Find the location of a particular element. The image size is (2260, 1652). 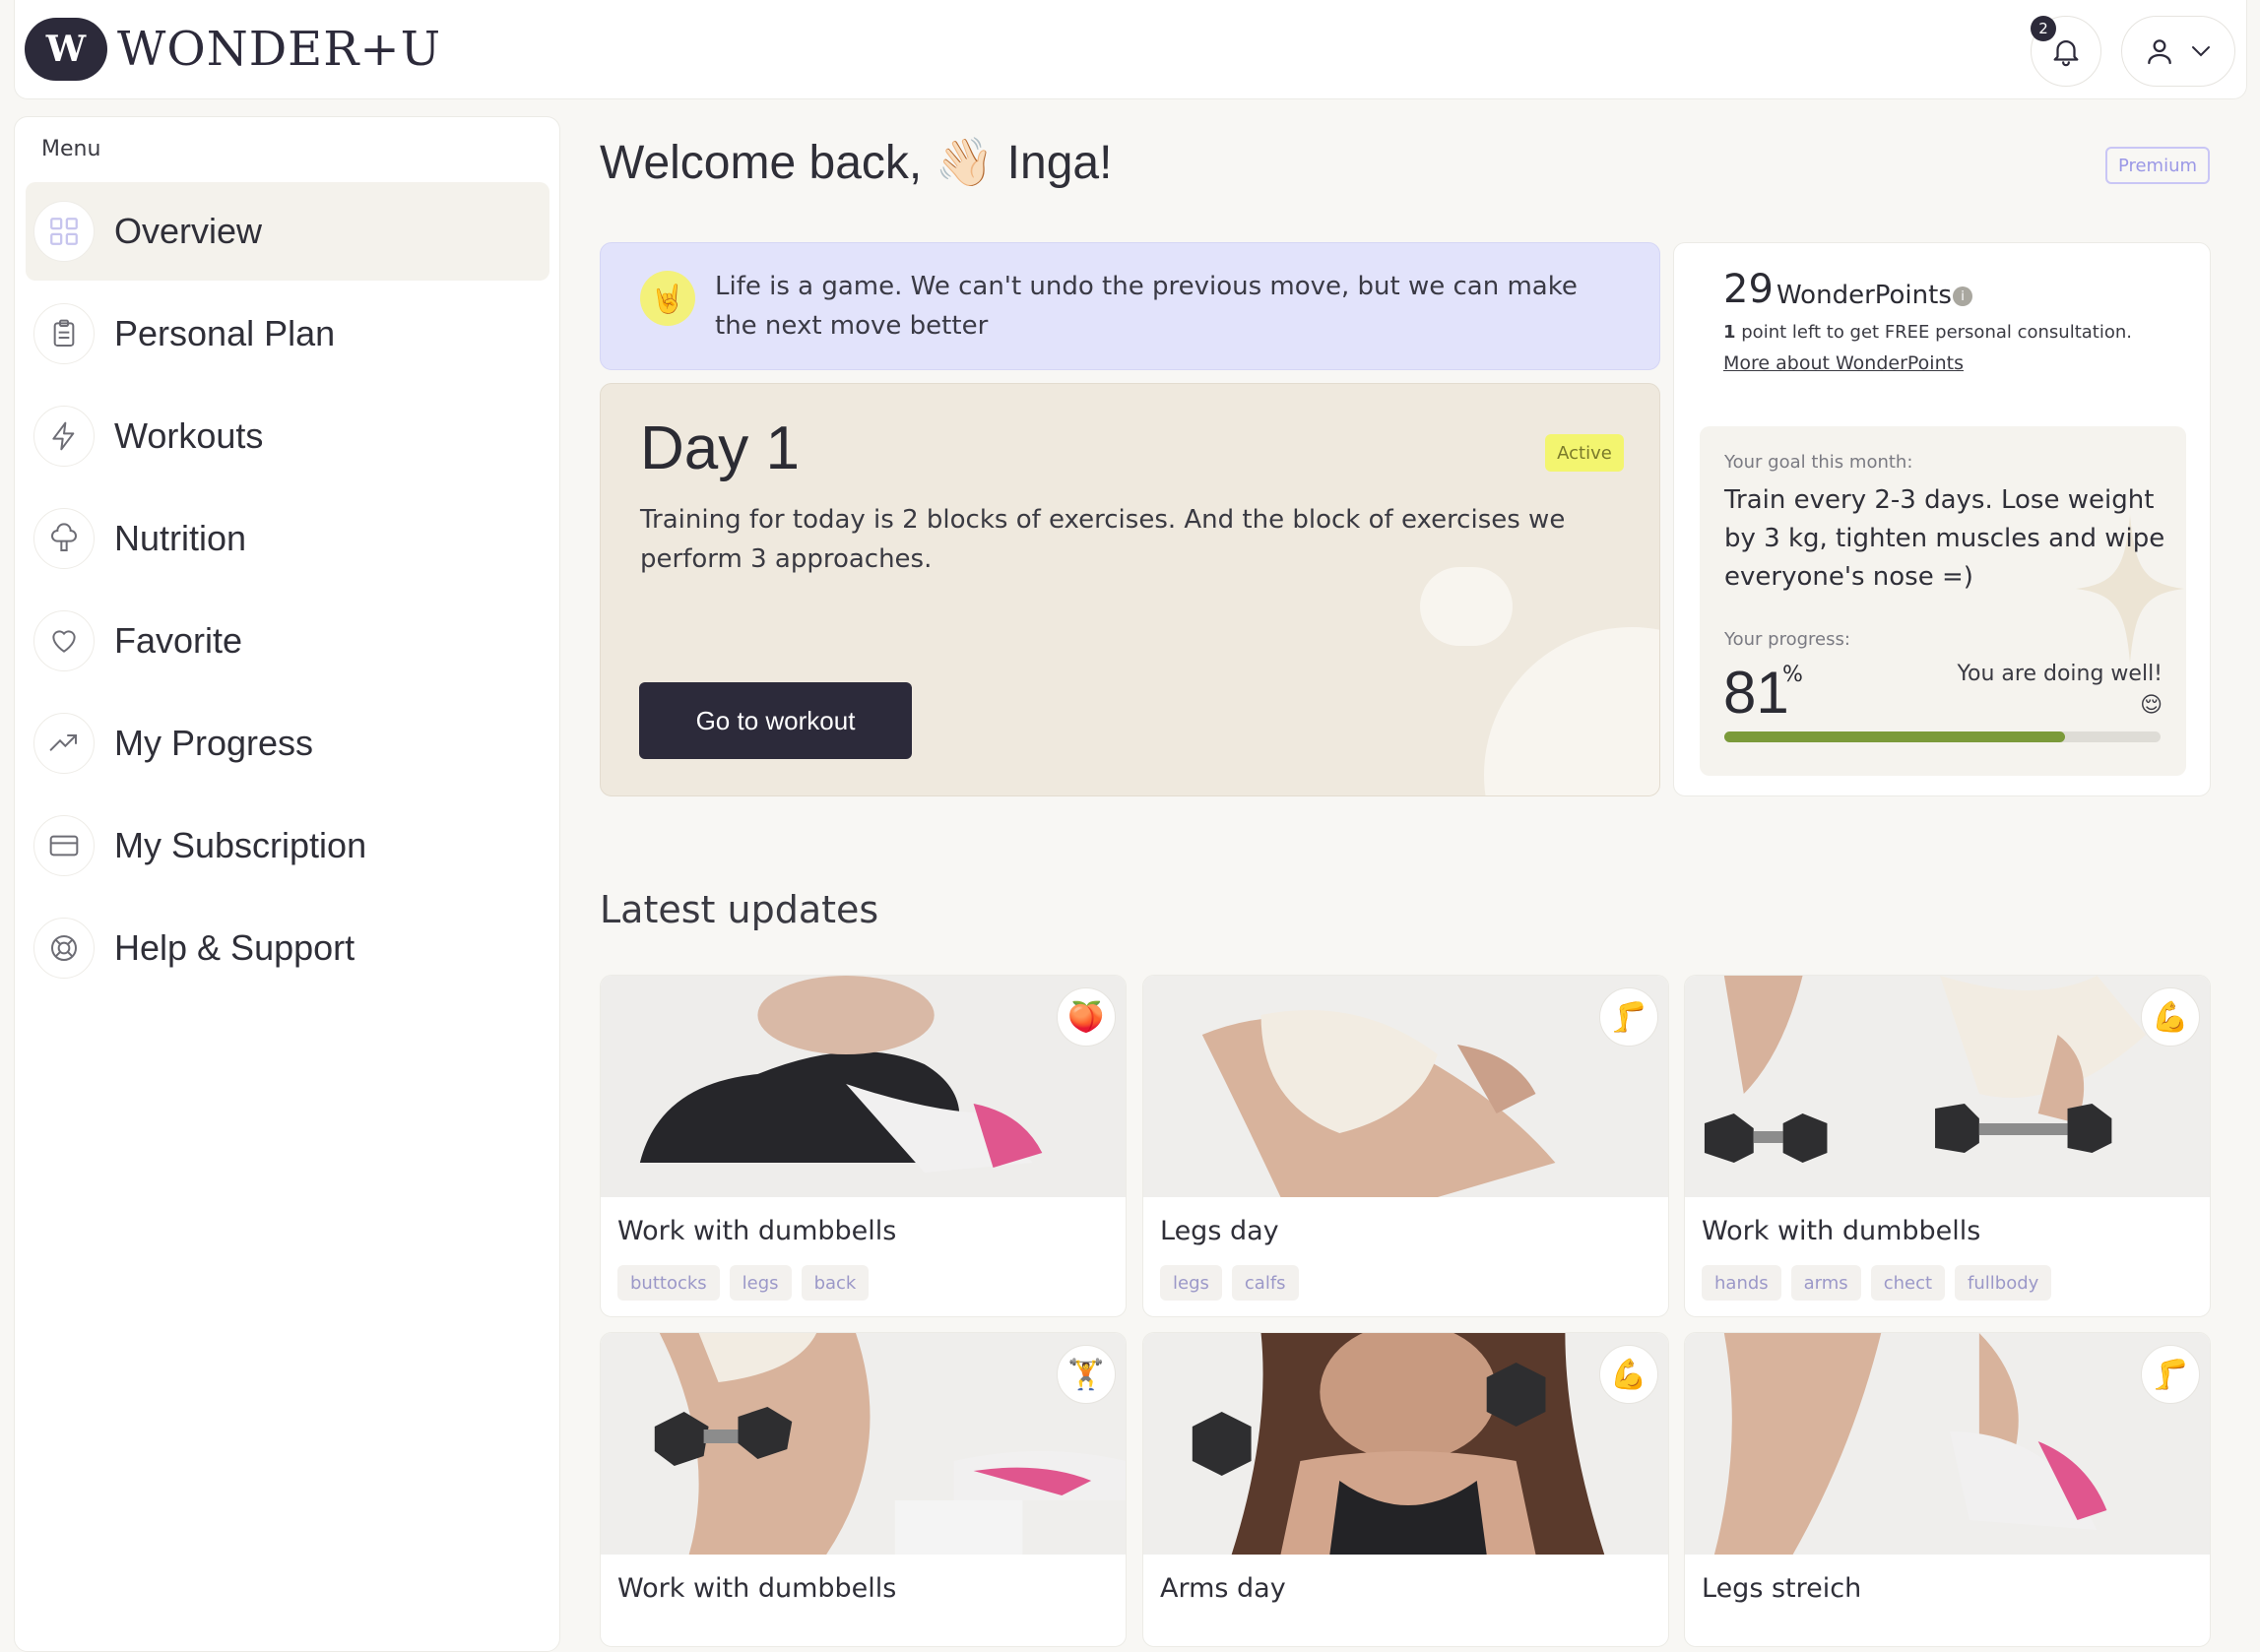

sidebar-item-label: Help & Support is located at coordinates (234, 948).